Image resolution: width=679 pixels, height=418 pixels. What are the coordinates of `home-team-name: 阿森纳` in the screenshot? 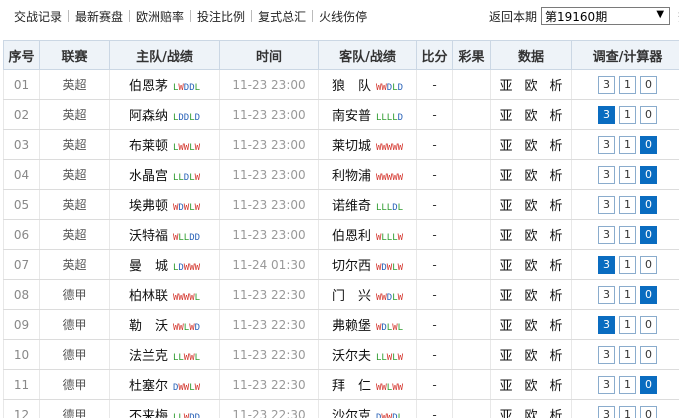 It's located at (148, 116).